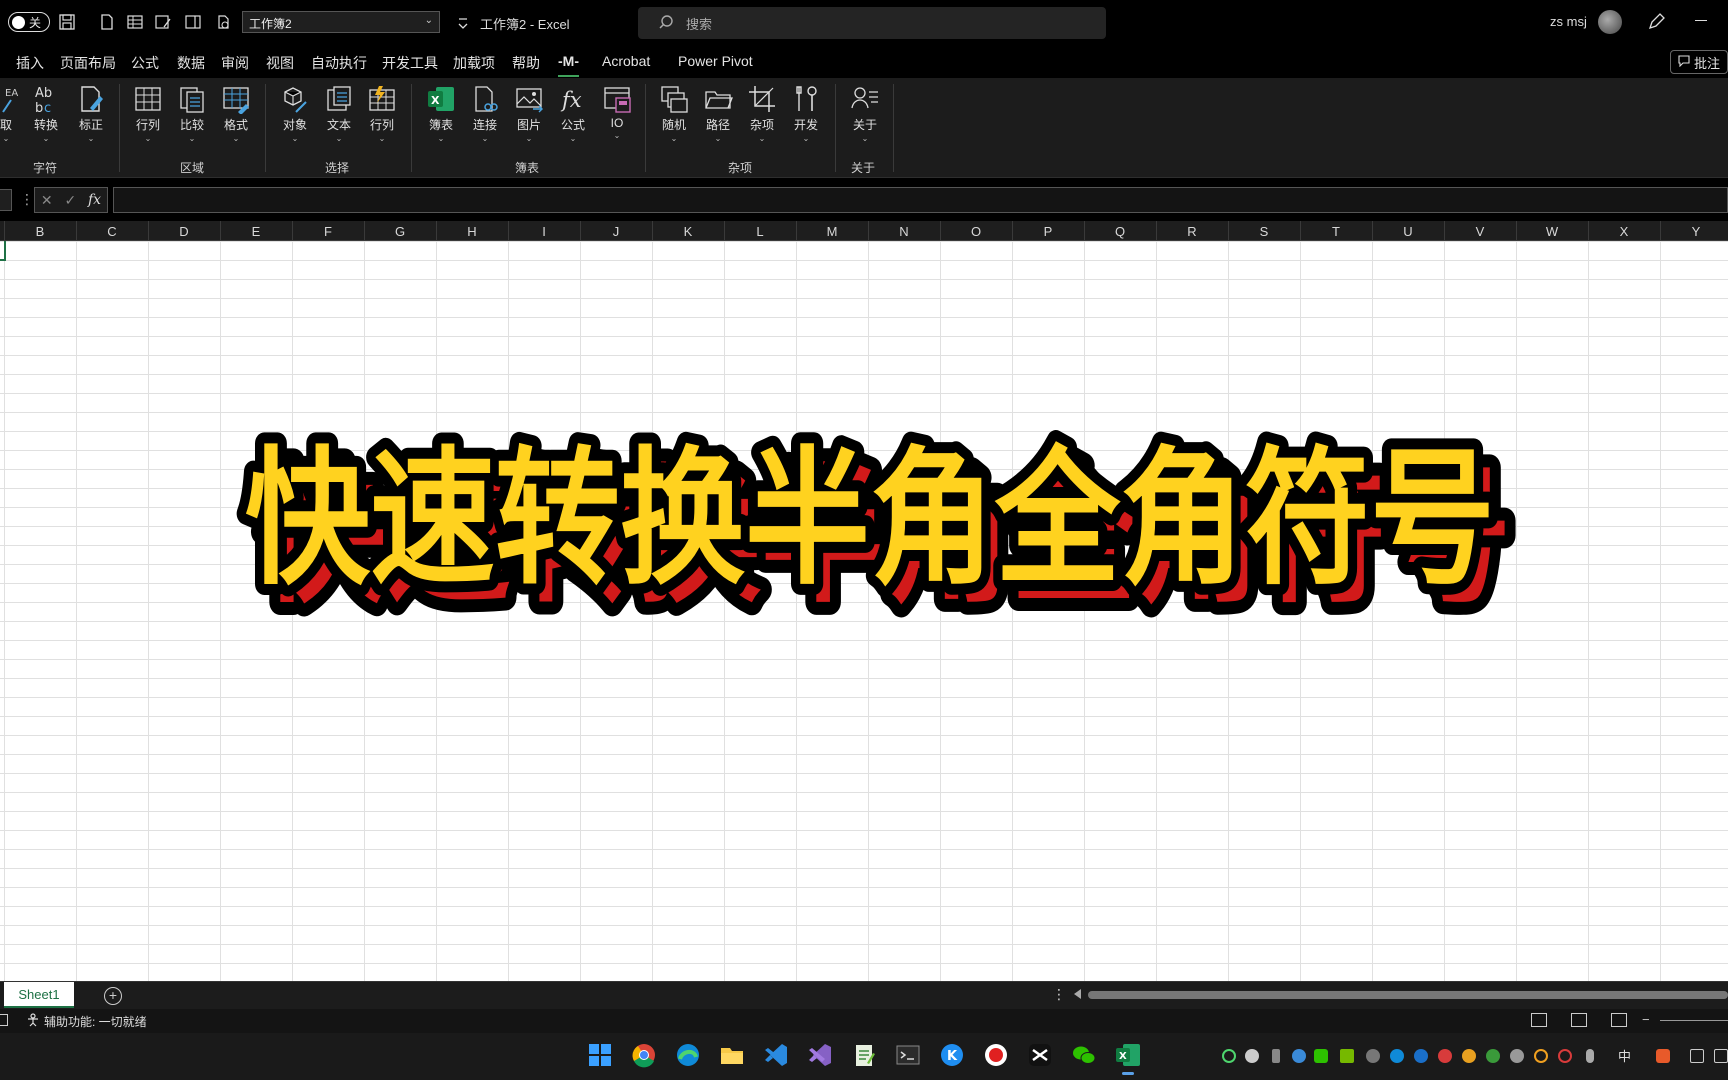  Describe the element at coordinates (4, 1020) in the screenshot. I see `macro-record-icon` at that location.